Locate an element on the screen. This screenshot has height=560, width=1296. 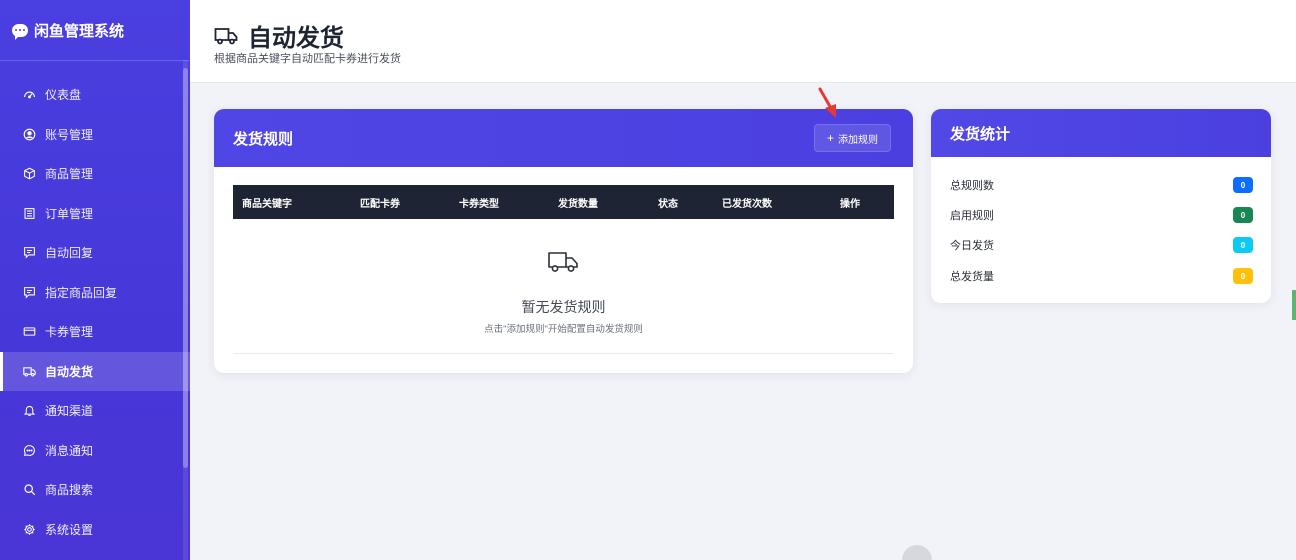
sidebar-item-label: 卡券管理 is located at coordinates (69, 332).